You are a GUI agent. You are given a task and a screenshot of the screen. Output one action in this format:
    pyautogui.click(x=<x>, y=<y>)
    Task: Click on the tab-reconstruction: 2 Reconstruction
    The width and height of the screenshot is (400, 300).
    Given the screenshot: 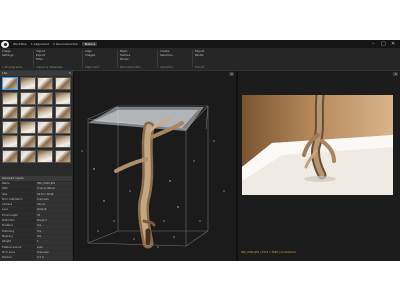 What is the action you would take?
    pyautogui.click(x=65, y=44)
    